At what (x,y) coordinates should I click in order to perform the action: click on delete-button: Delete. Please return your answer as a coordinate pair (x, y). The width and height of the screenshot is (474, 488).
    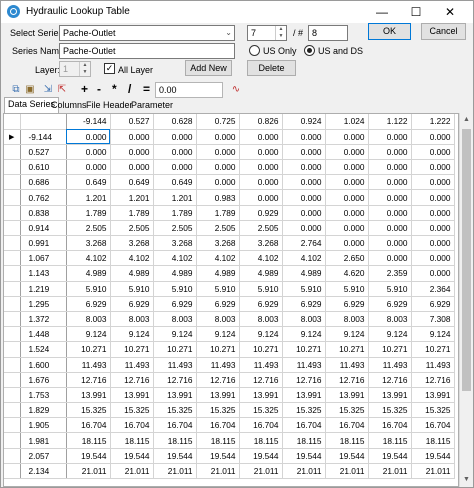
    Looking at the image, I should click on (271, 68).